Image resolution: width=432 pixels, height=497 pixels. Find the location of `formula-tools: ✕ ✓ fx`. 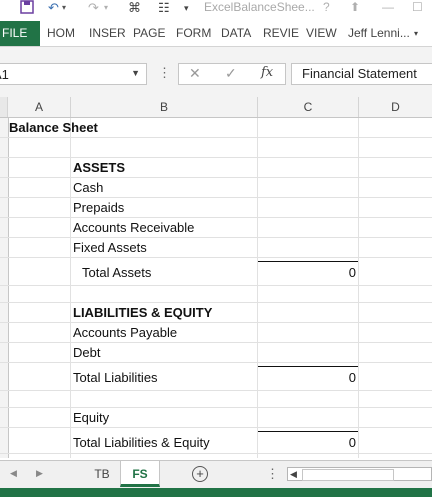

formula-tools: ✕ ✓ fx is located at coordinates (232, 74).